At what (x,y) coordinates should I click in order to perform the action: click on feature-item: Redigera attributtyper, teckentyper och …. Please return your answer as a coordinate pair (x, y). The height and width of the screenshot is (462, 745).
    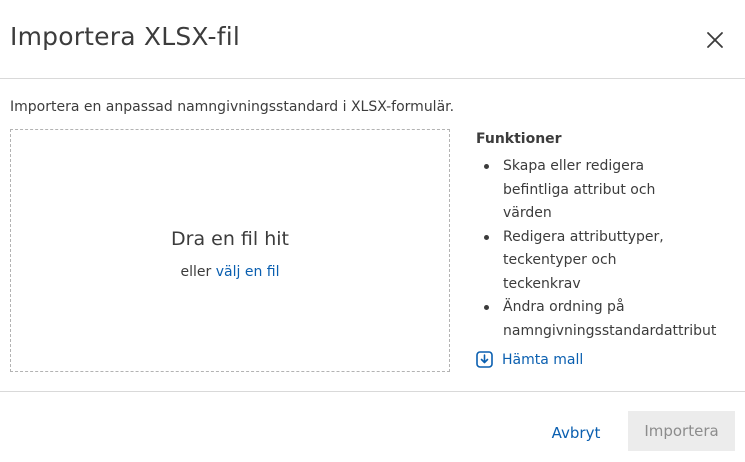
    Looking at the image, I should click on (607, 261).